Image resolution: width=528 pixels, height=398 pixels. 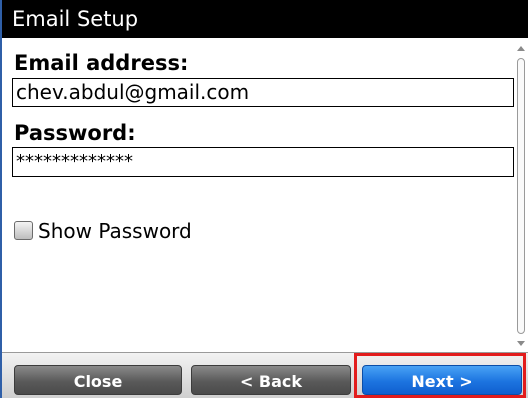 What do you see at coordinates (75, 133) in the screenshot?
I see `password-label: Password:` at bounding box center [75, 133].